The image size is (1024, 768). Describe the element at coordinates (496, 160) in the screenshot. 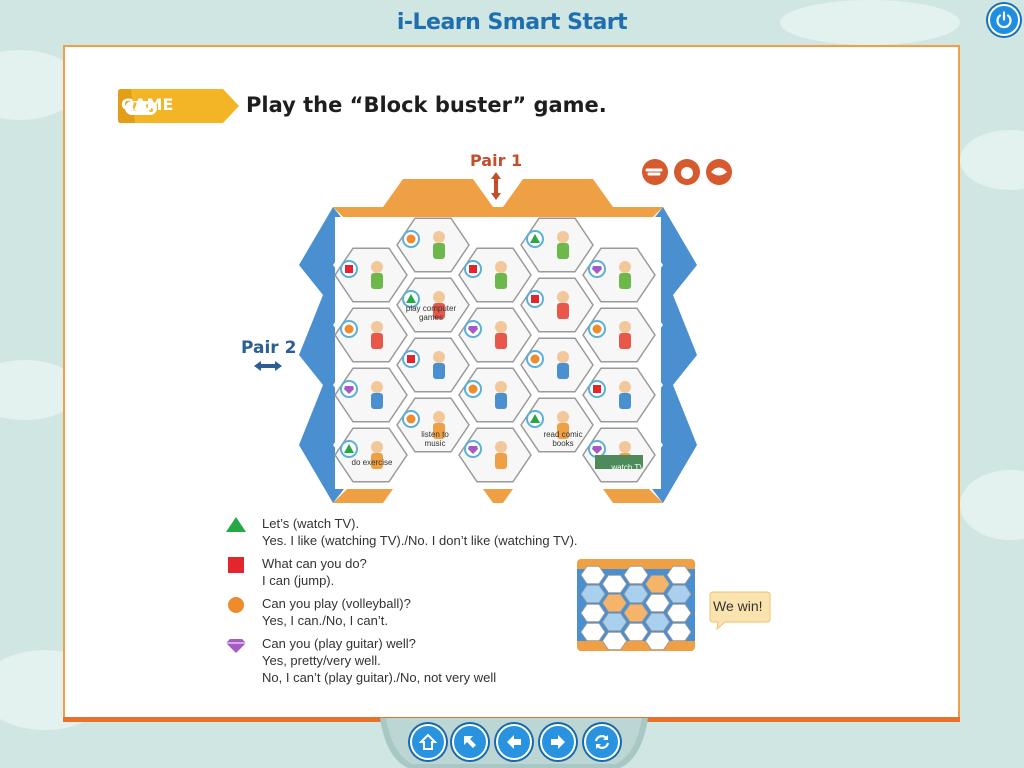

I see `pair1-label: Pair 1` at that location.